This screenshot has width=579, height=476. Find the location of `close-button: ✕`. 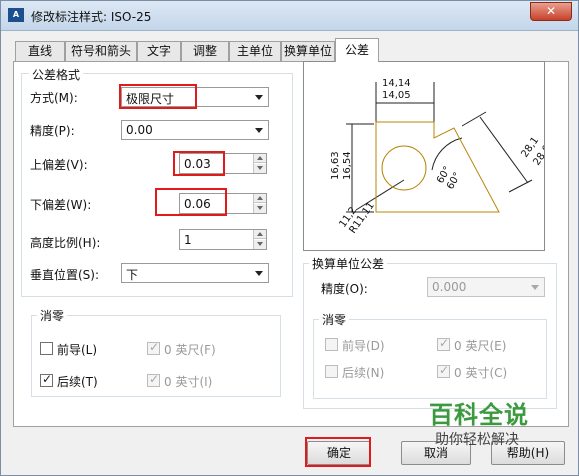

close-button: ✕ is located at coordinates (551, 11).